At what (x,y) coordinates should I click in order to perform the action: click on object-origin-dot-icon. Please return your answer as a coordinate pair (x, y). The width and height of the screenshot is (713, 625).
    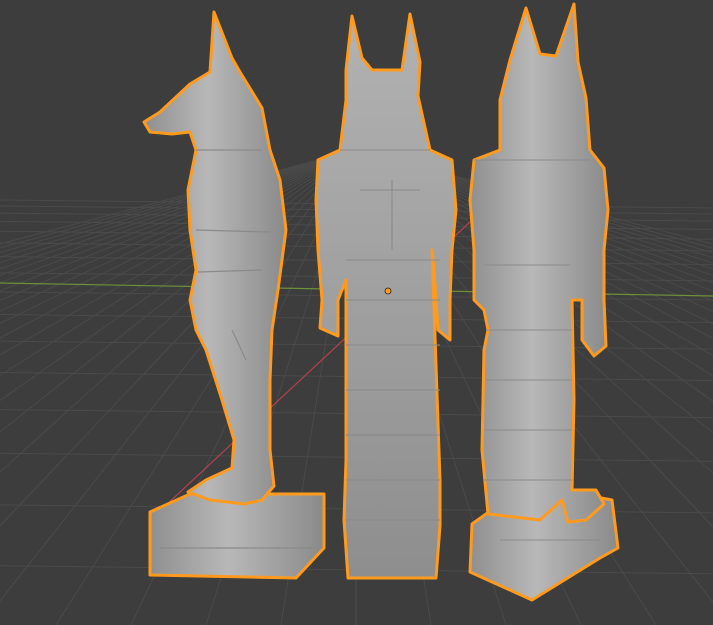
    Looking at the image, I should click on (388, 291).